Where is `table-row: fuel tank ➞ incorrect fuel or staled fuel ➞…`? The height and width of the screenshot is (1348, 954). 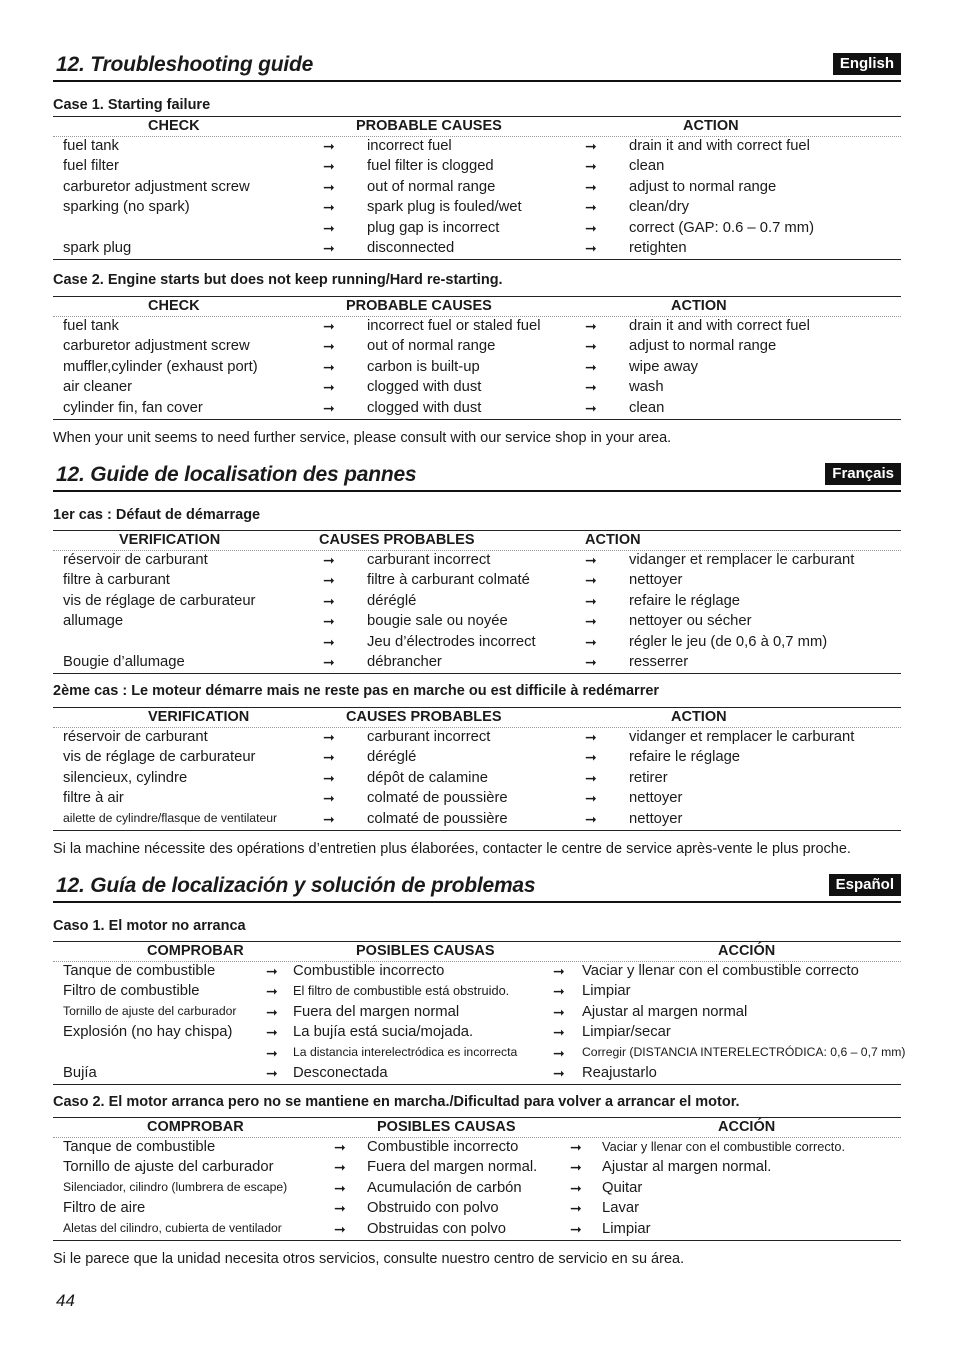
table-row: fuel tank ➞ incorrect fuel or staled fuel ➞… is located at coordinates (477, 327).